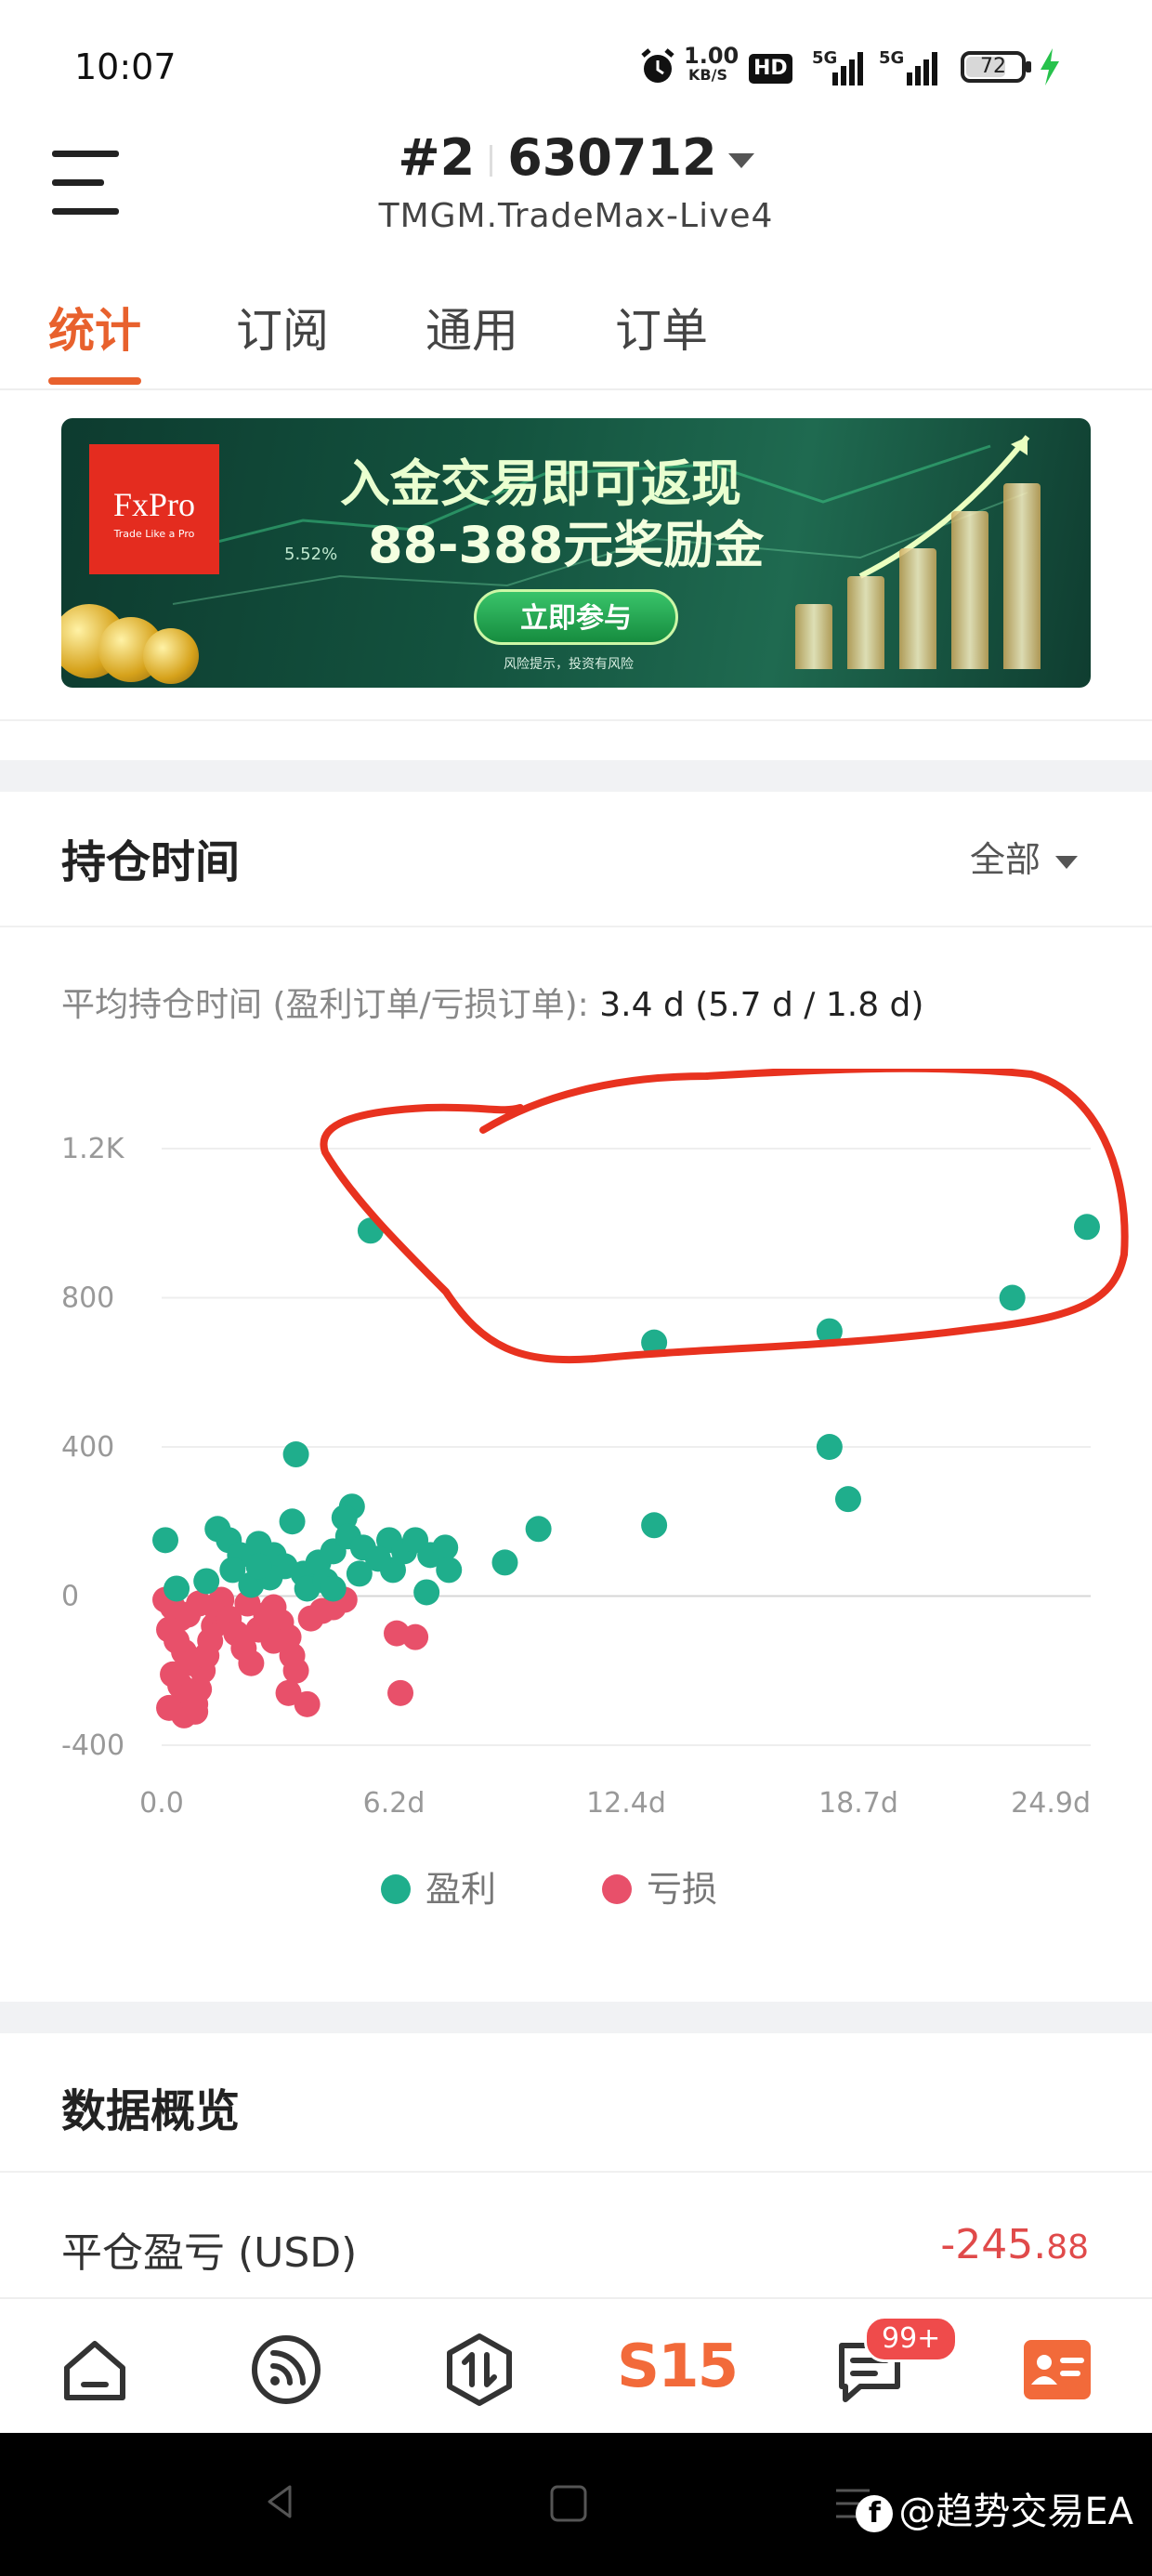 This screenshot has width=1152, height=2576. I want to click on legend-label: 盈利, so click(461, 1889).